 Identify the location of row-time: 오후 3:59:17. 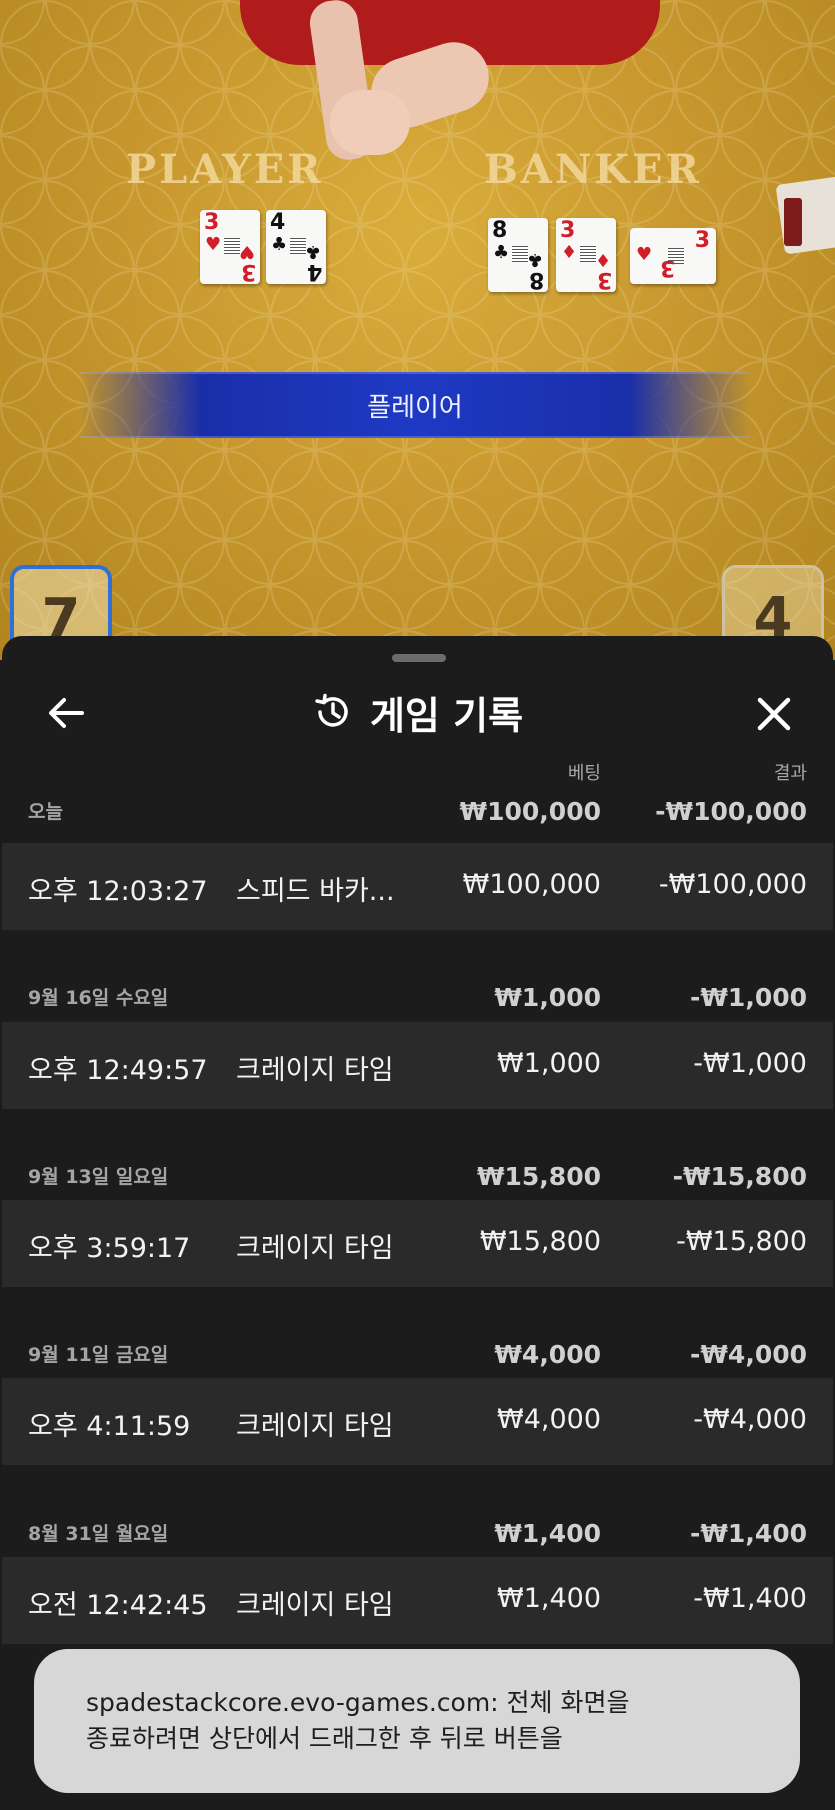
(109, 1248).